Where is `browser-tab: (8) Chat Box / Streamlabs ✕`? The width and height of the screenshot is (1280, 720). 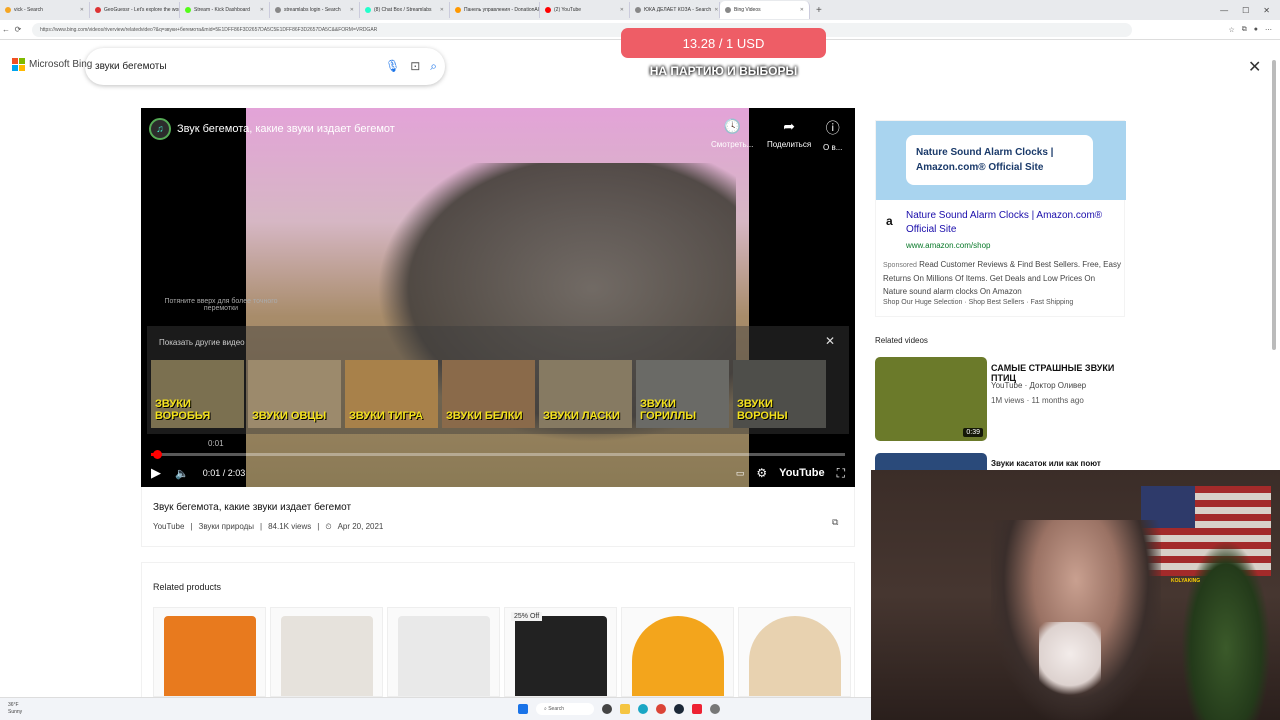
browser-tab: (8) Chat Box / Streamlabs ✕ is located at coordinates (405, 10).